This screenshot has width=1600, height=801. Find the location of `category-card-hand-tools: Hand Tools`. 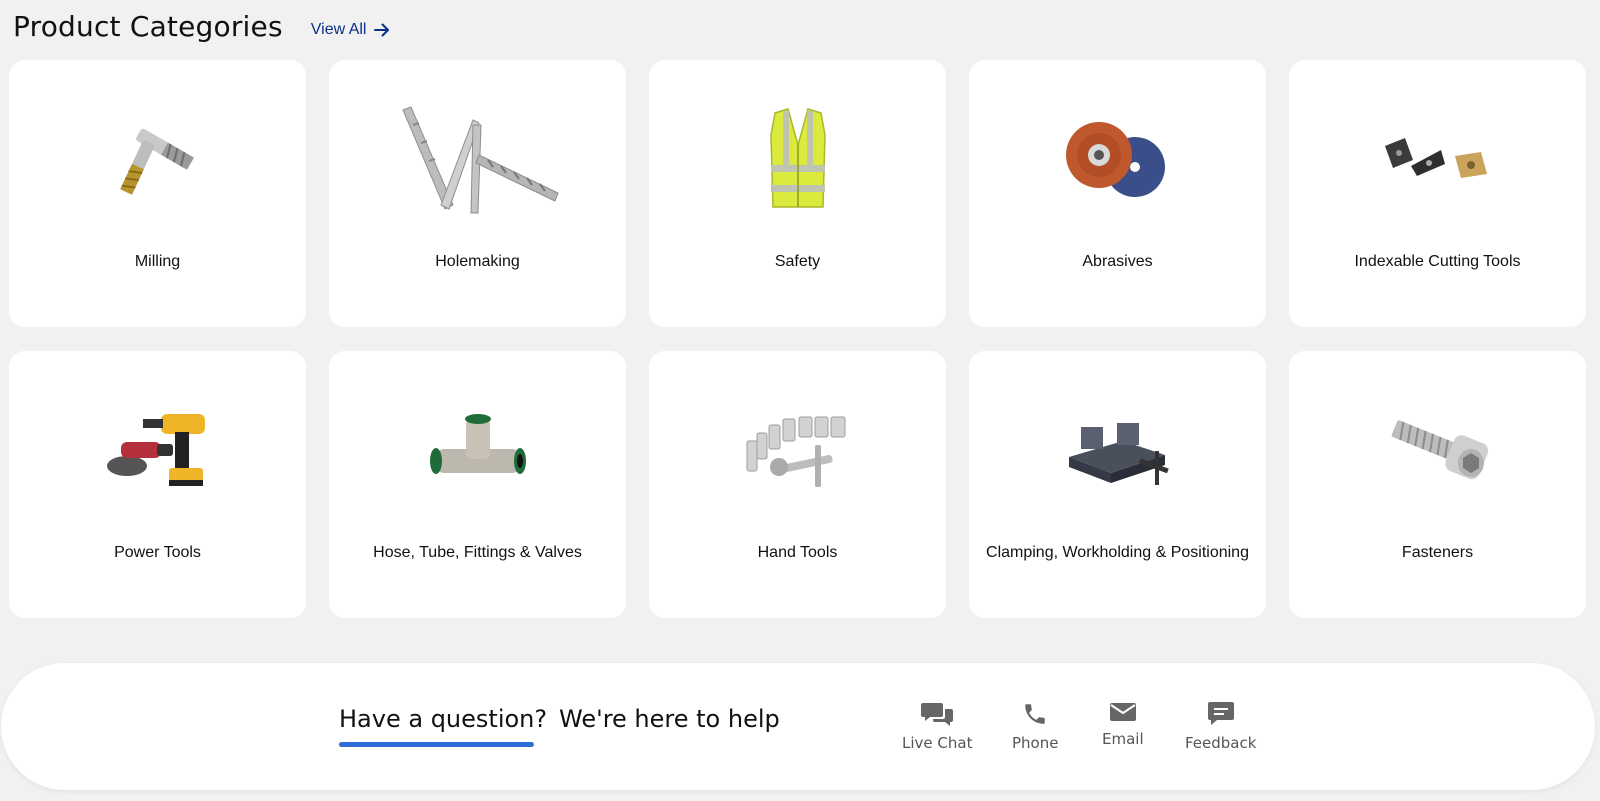

category-card-hand-tools: Hand Tools is located at coordinates (797, 484).